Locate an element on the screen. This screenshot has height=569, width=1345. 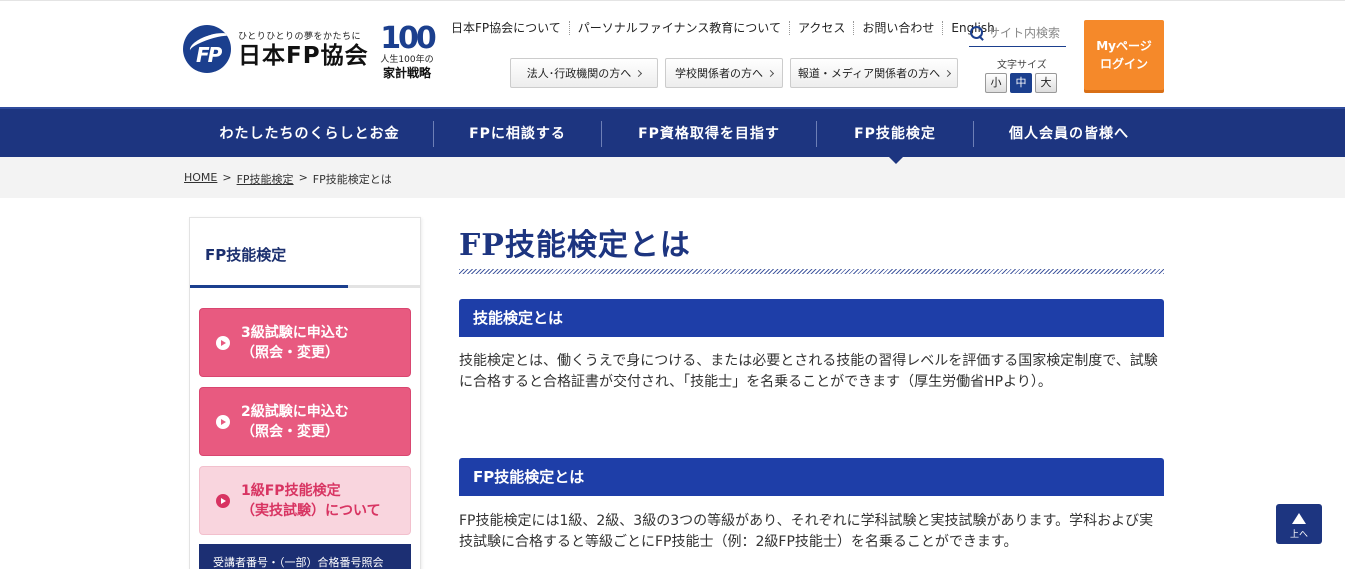
breadcrumb-home: HOME is located at coordinates (200, 179).